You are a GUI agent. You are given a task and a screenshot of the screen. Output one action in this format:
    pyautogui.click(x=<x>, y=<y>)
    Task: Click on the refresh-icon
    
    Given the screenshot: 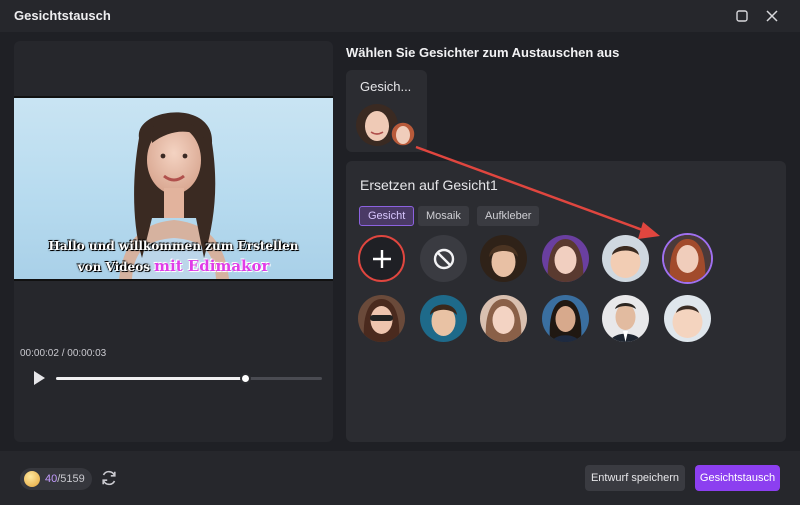 What is the action you would take?
    pyautogui.click(x=109, y=478)
    